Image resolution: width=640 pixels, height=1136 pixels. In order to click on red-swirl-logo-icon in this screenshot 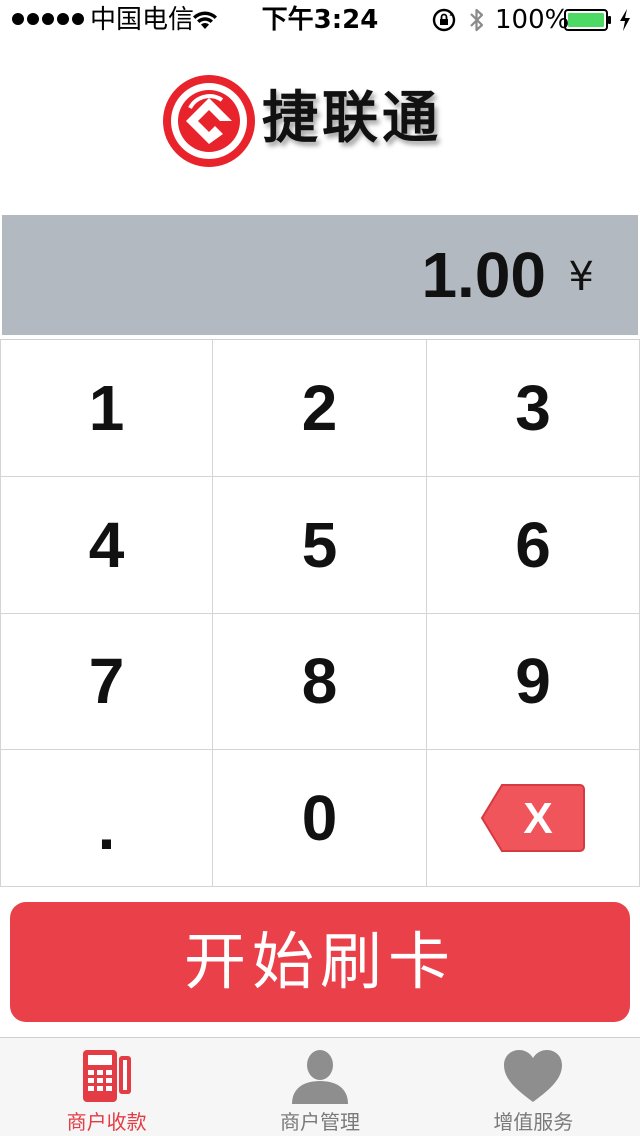, I will do `click(209, 121)`.